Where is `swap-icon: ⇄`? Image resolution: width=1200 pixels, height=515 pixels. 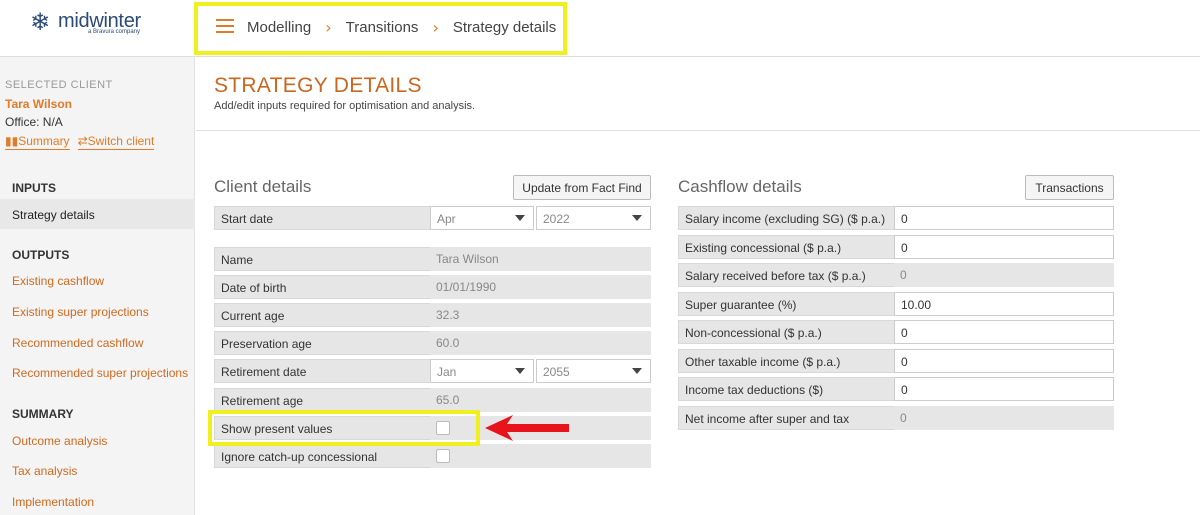 swap-icon: ⇄ is located at coordinates (82, 141).